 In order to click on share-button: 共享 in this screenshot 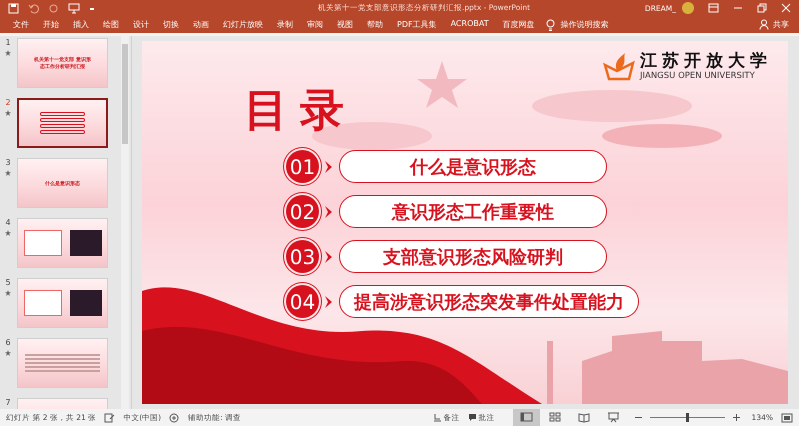, I will do `click(781, 24)`.